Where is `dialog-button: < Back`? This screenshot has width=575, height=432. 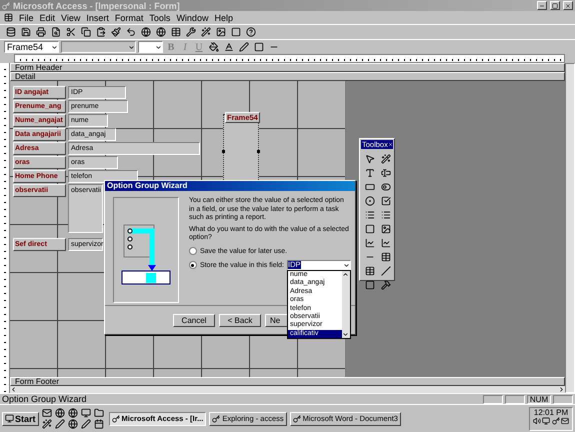
dialog-button: < Back is located at coordinates (240, 320).